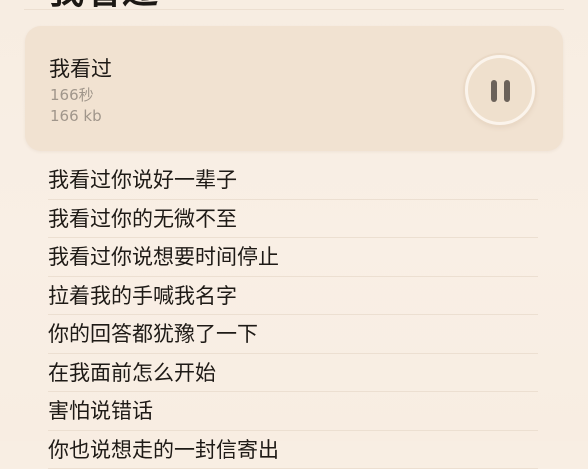  What do you see at coordinates (293, 180) in the screenshot?
I see `lyric-line: 我看过你说好一辈子` at bounding box center [293, 180].